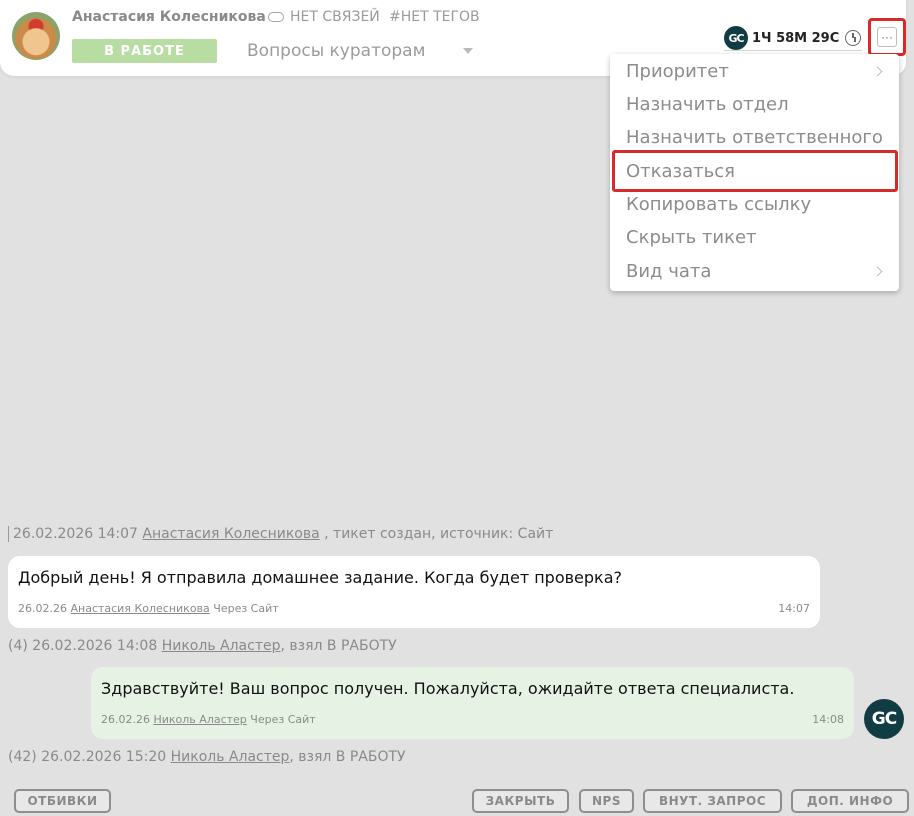 The image size is (914, 816). I want to click on menu-item-chat-view: Вид чата, so click(754, 271).